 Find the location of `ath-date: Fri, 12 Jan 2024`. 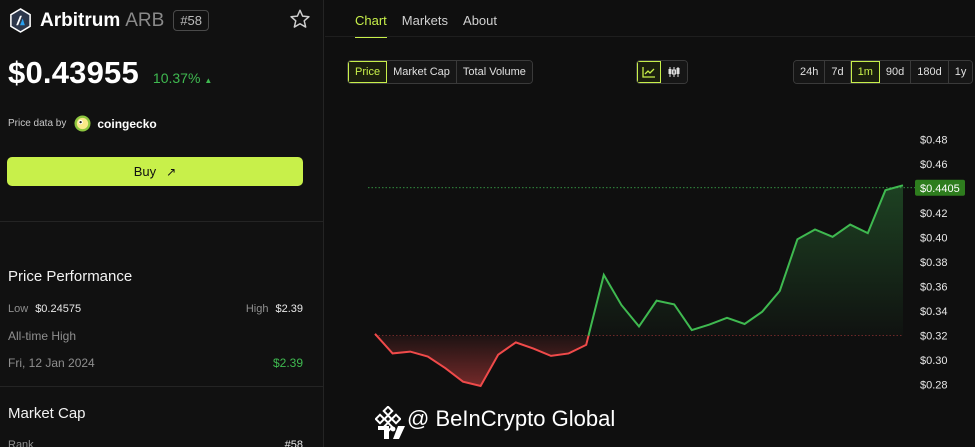

ath-date: Fri, 12 Jan 2024 is located at coordinates (51, 363).